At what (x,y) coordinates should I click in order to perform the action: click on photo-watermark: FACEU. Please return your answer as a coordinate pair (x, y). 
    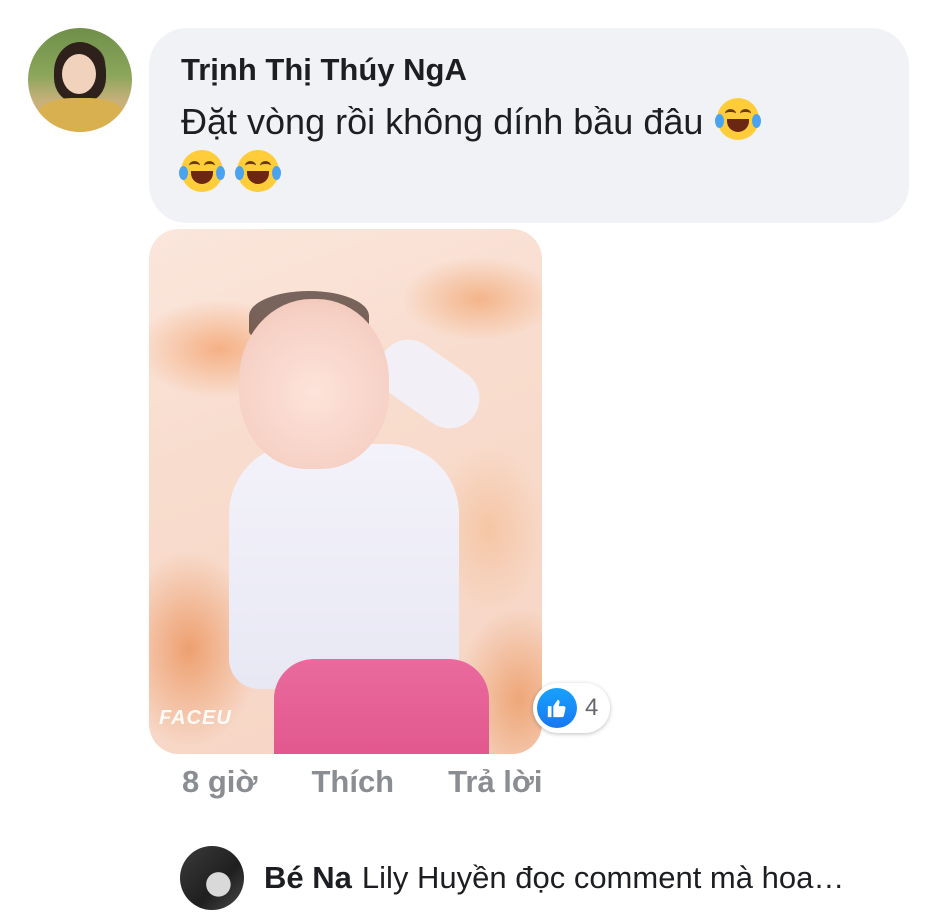
    Looking at the image, I should click on (195, 718).